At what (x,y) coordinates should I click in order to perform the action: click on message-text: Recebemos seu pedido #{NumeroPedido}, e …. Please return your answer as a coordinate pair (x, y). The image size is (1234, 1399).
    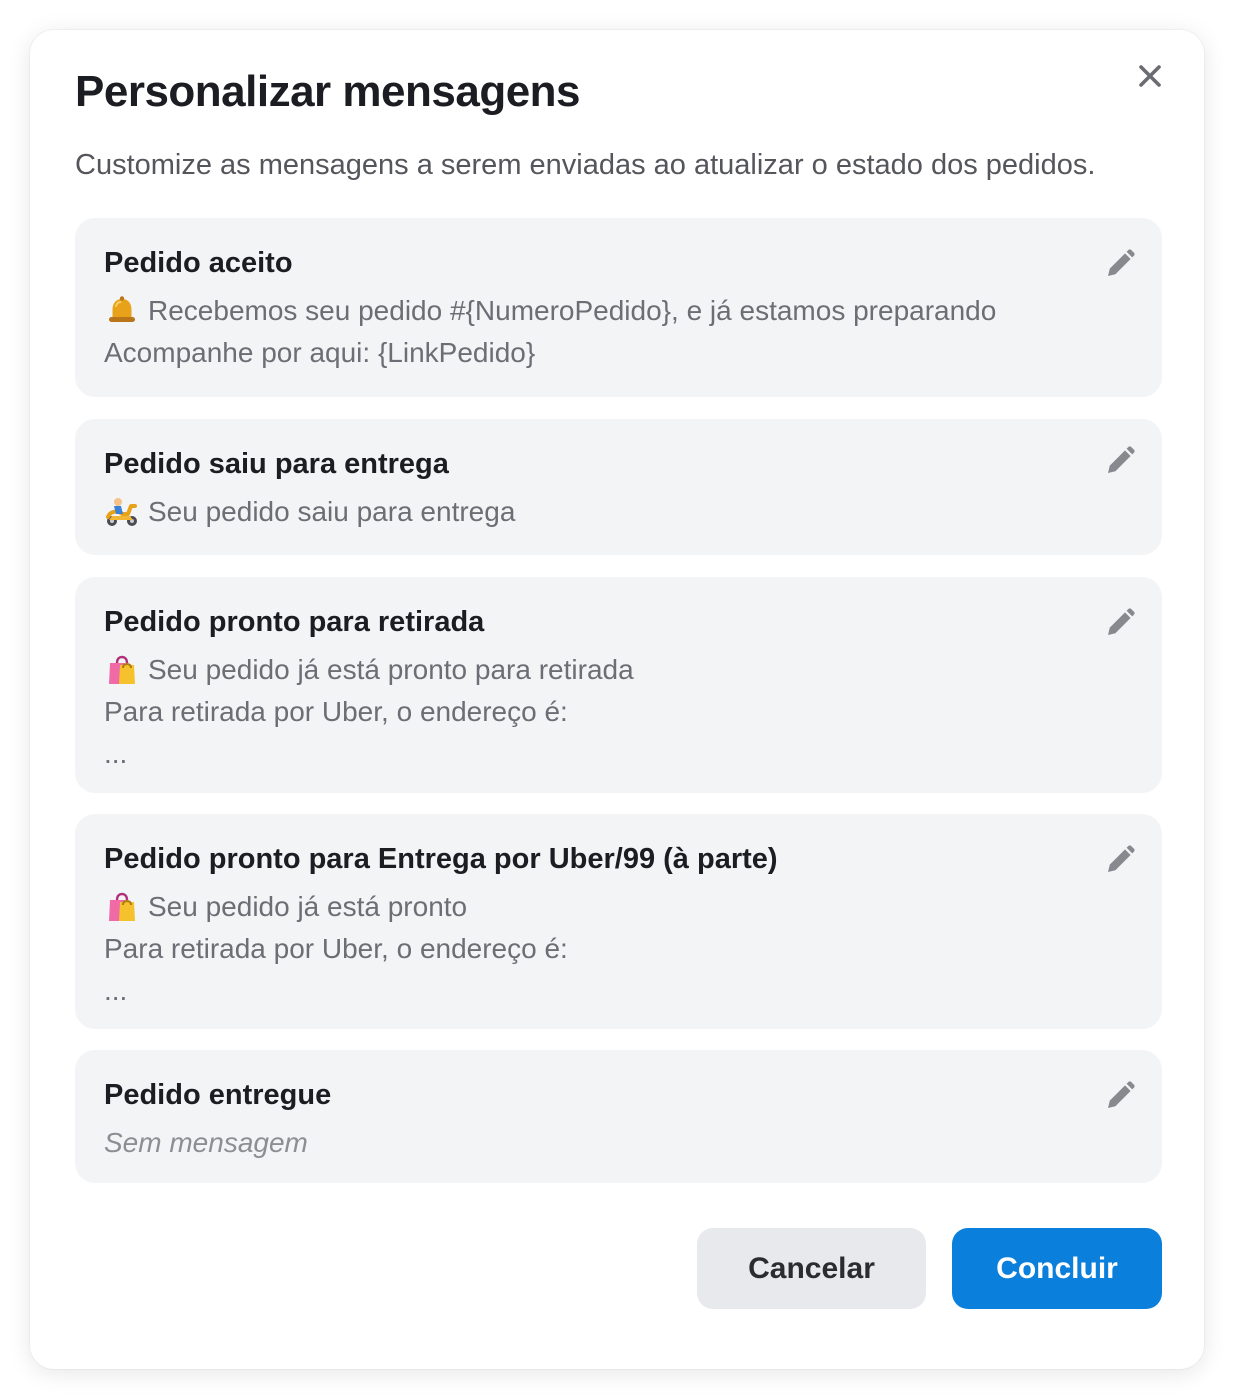
    Looking at the image, I should click on (572, 310).